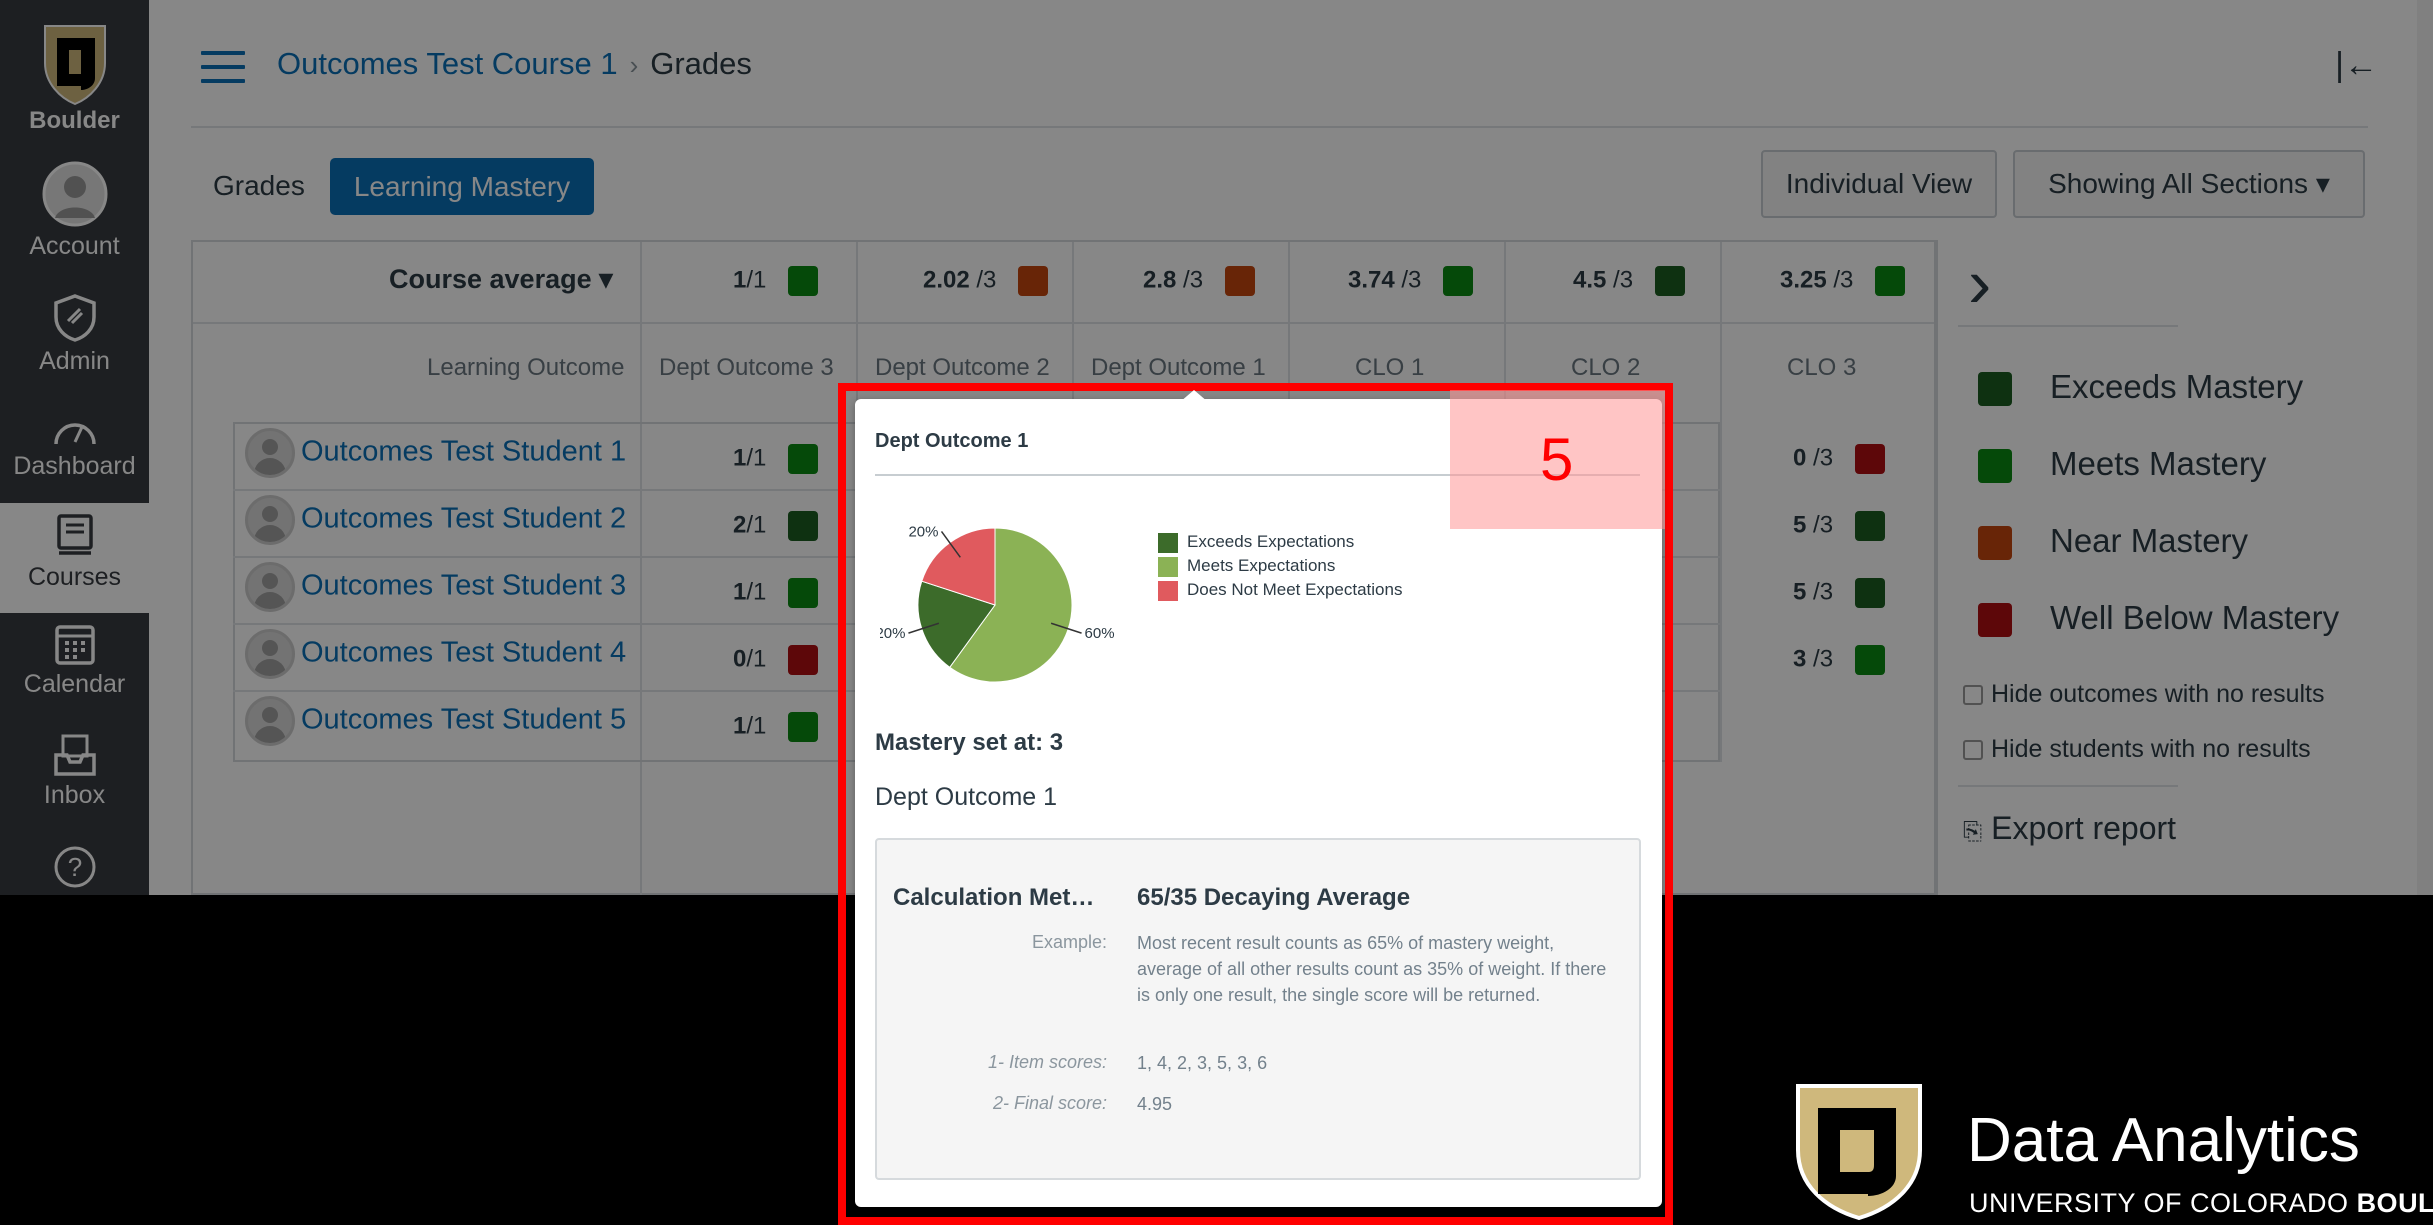 This screenshot has height=1225, width=2433. What do you see at coordinates (1274, 897) in the screenshot?
I see `calculation-method-value: 65/35 Decaying Average` at bounding box center [1274, 897].